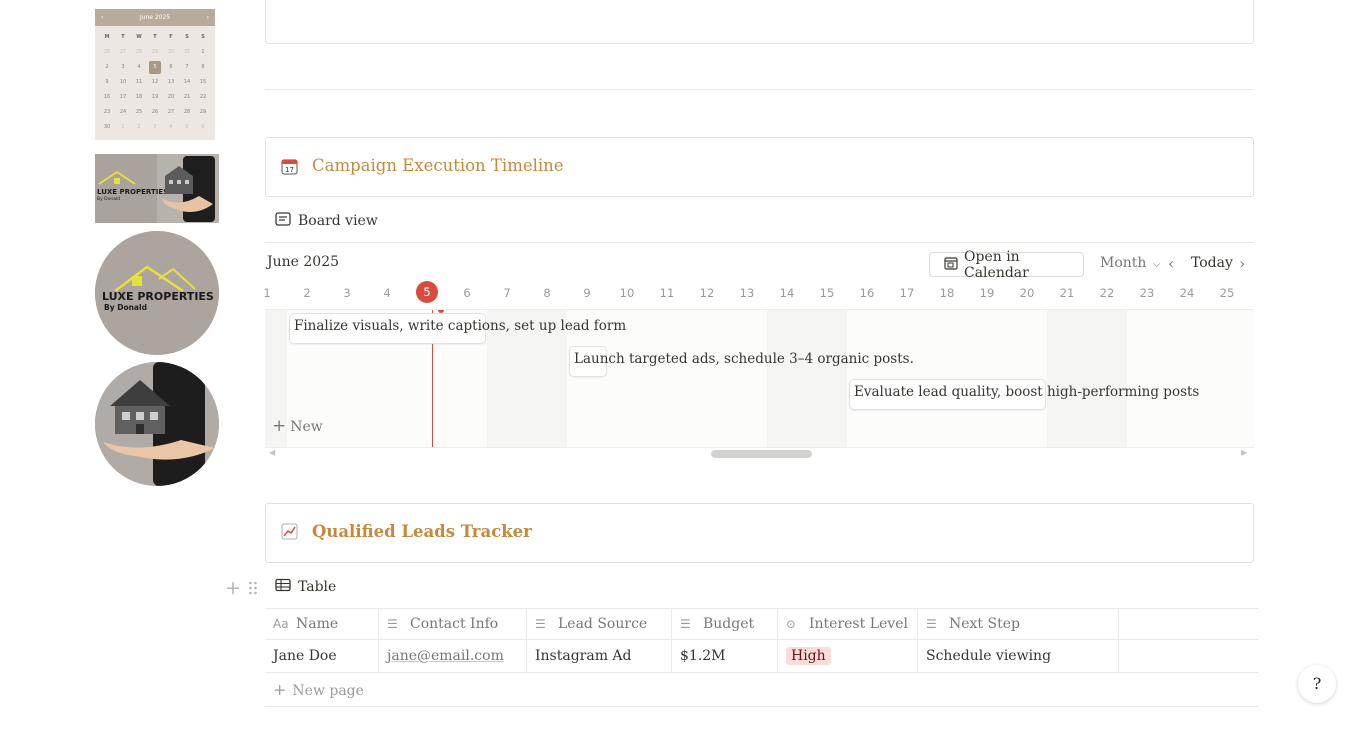 The image size is (1349, 733). What do you see at coordinates (951, 265) in the screenshot?
I see `calendar-open-icon` at bounding box center [951, 265].